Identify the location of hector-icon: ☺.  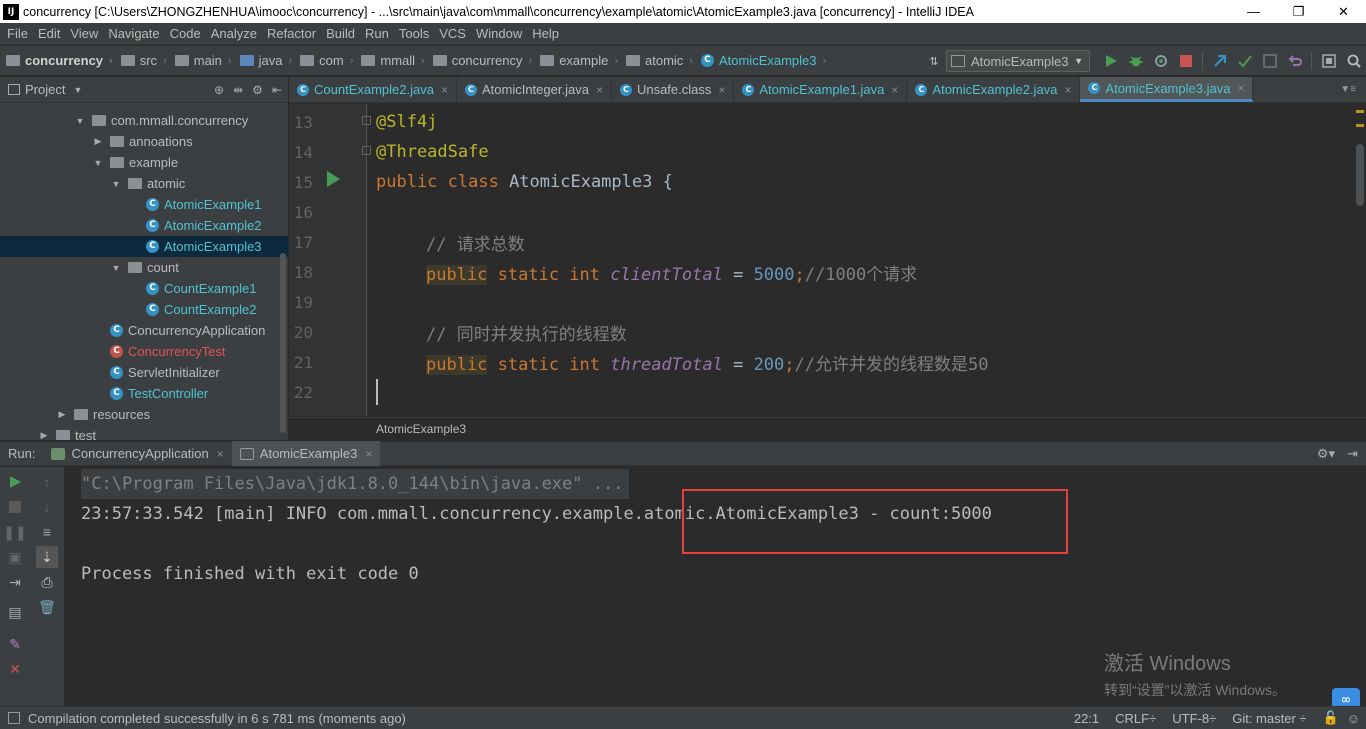
(1353, 718).